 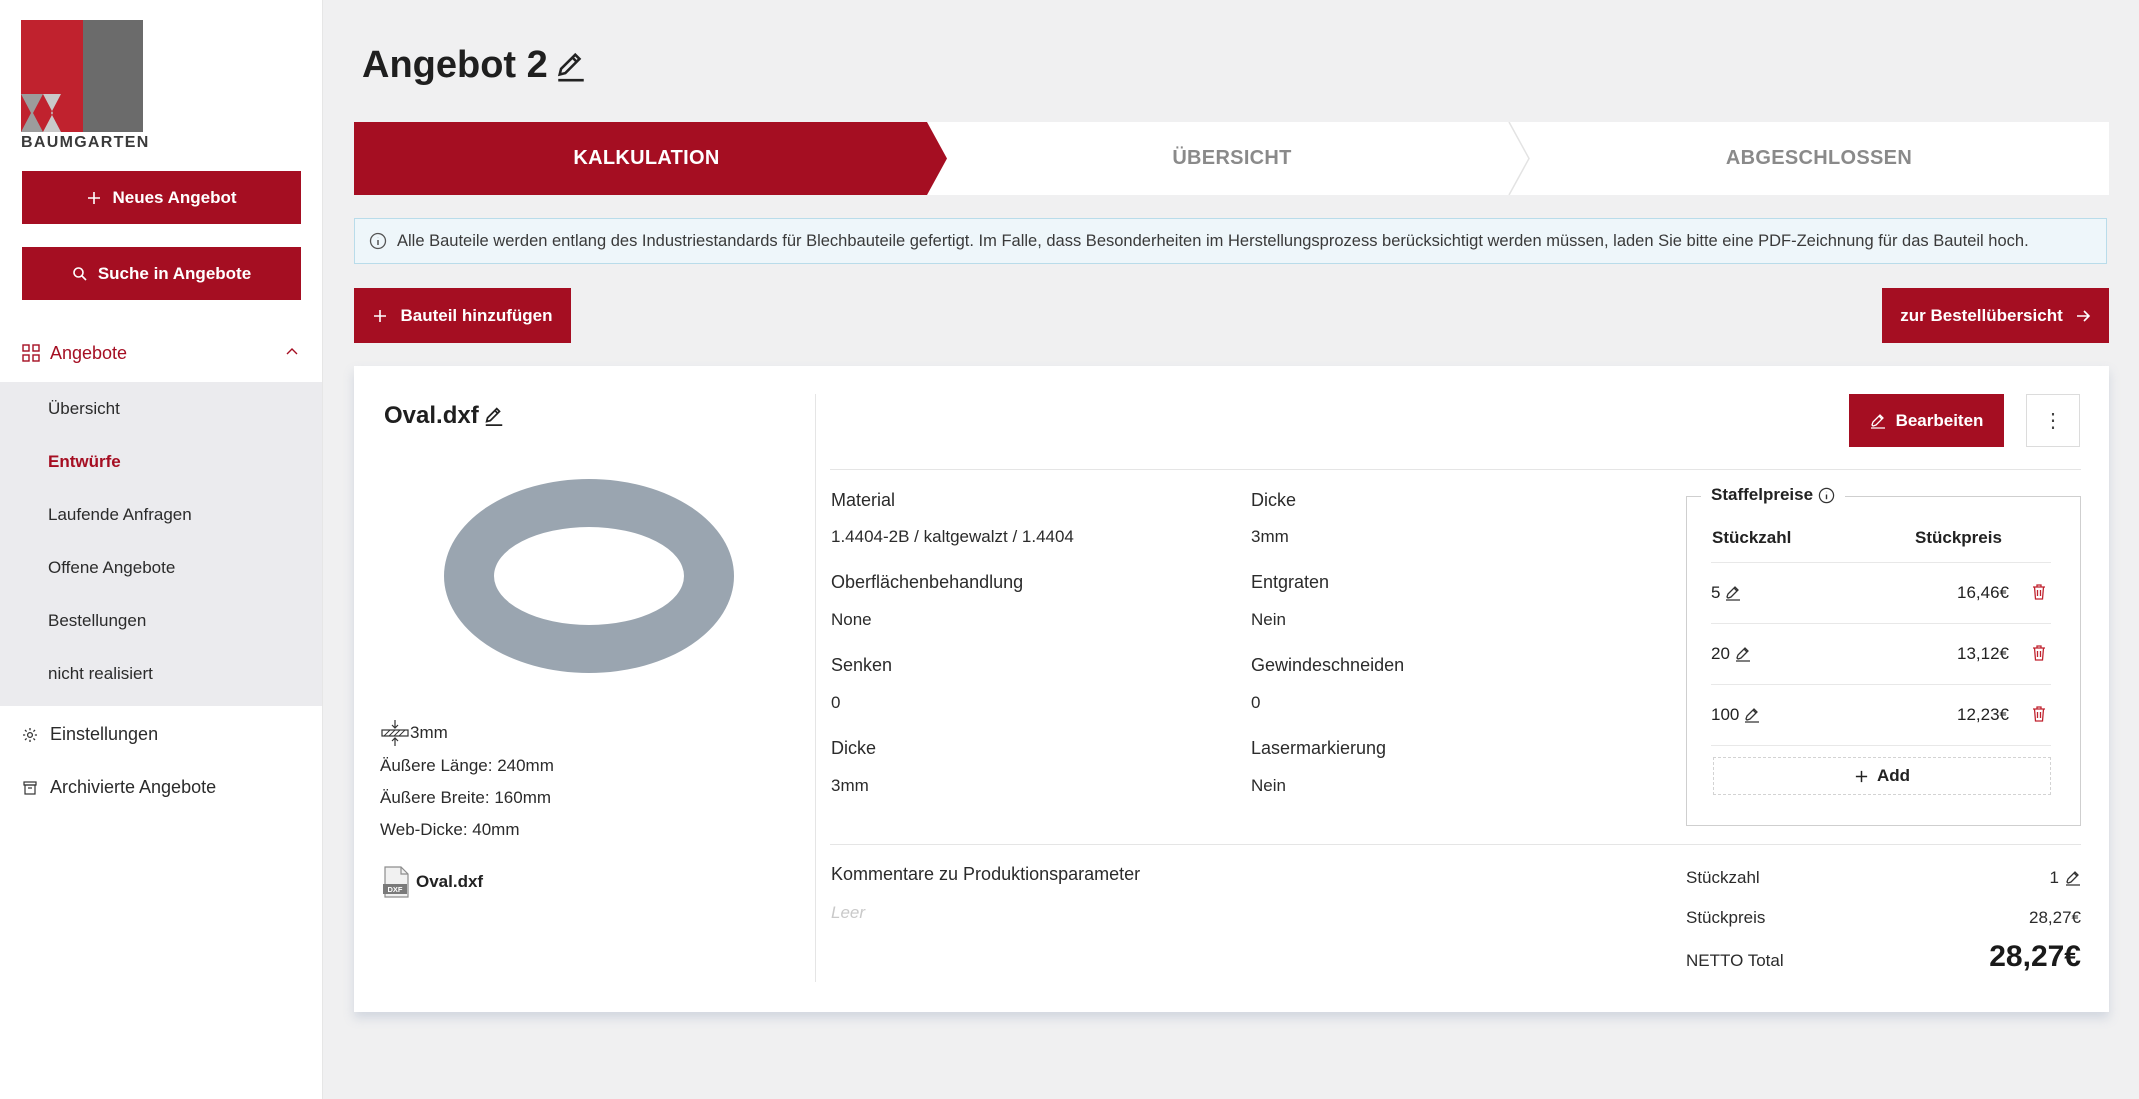 What do you see at coordinates (1983, 592) in the screenshot?
I see `tier-price: 16,46€` at bounding box center [1983, 592].